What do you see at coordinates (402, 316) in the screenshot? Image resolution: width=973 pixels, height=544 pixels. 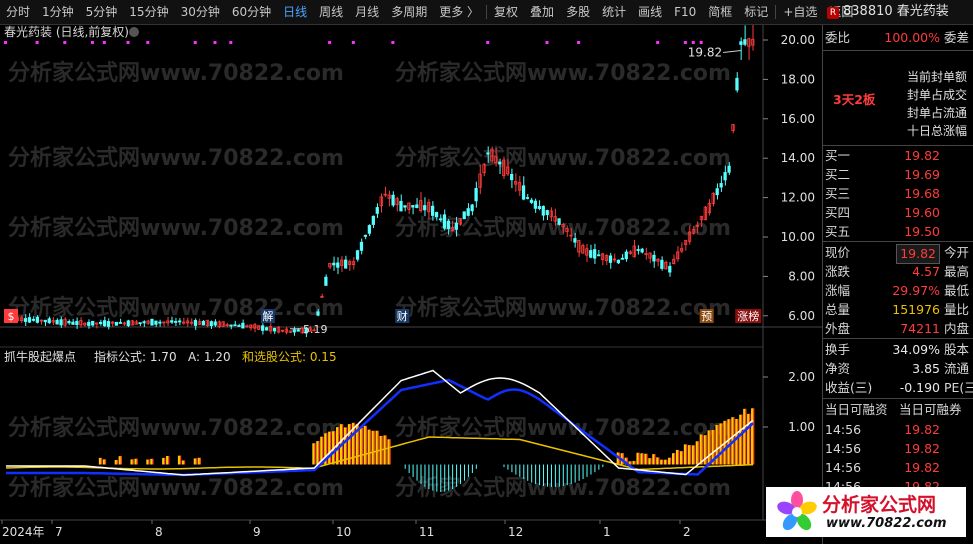 I see `event-marker-label: 财` at bounding box center [402, 316].